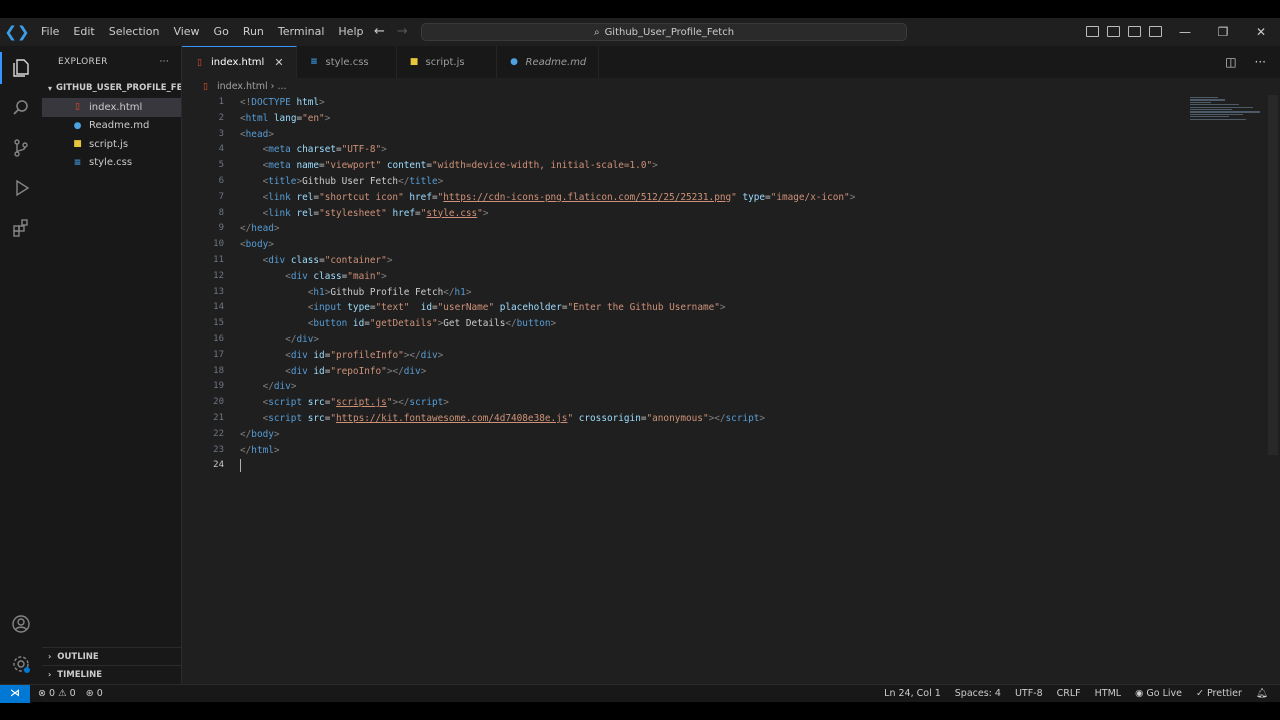 The width and height of the screenshot is (1280, 720). I want to click on timeline-section: › TIMELINE, so click(112, 674).